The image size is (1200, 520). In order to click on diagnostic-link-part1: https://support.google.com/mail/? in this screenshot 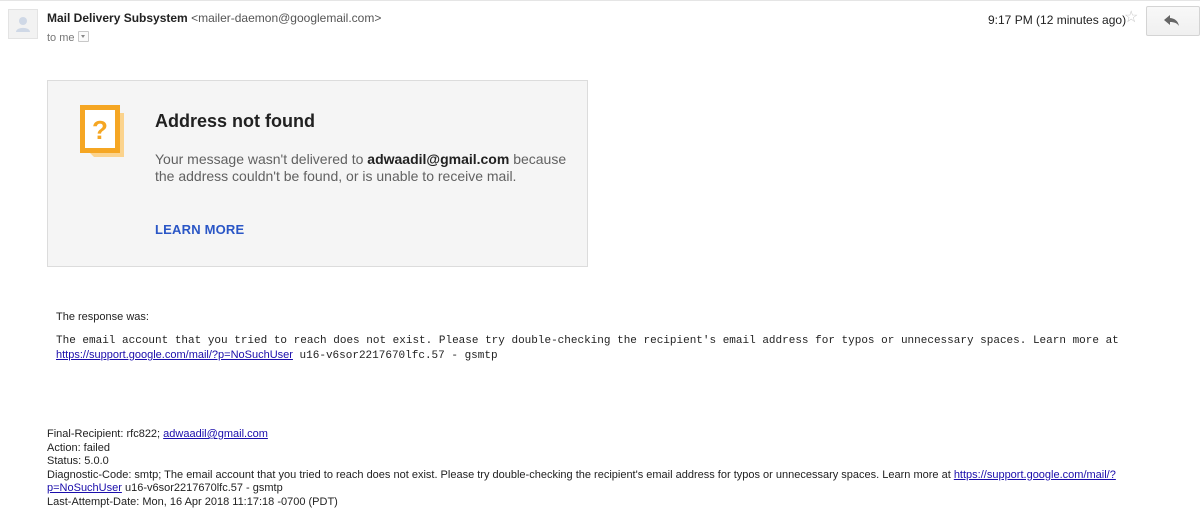, I will do `click(1035, 475)`.